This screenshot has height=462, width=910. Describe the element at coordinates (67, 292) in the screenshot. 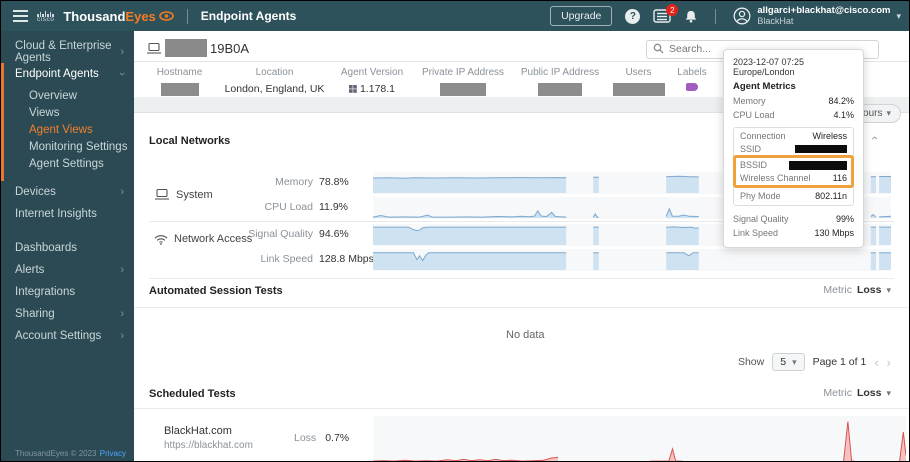

I see `sidebar-item-integrations: Integrations` at that location.